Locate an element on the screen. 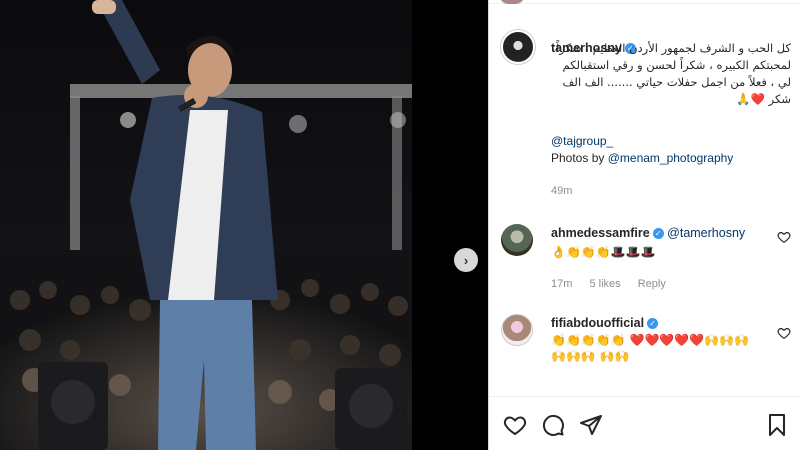  bookmark-icon is located at coordinates (777, 425).